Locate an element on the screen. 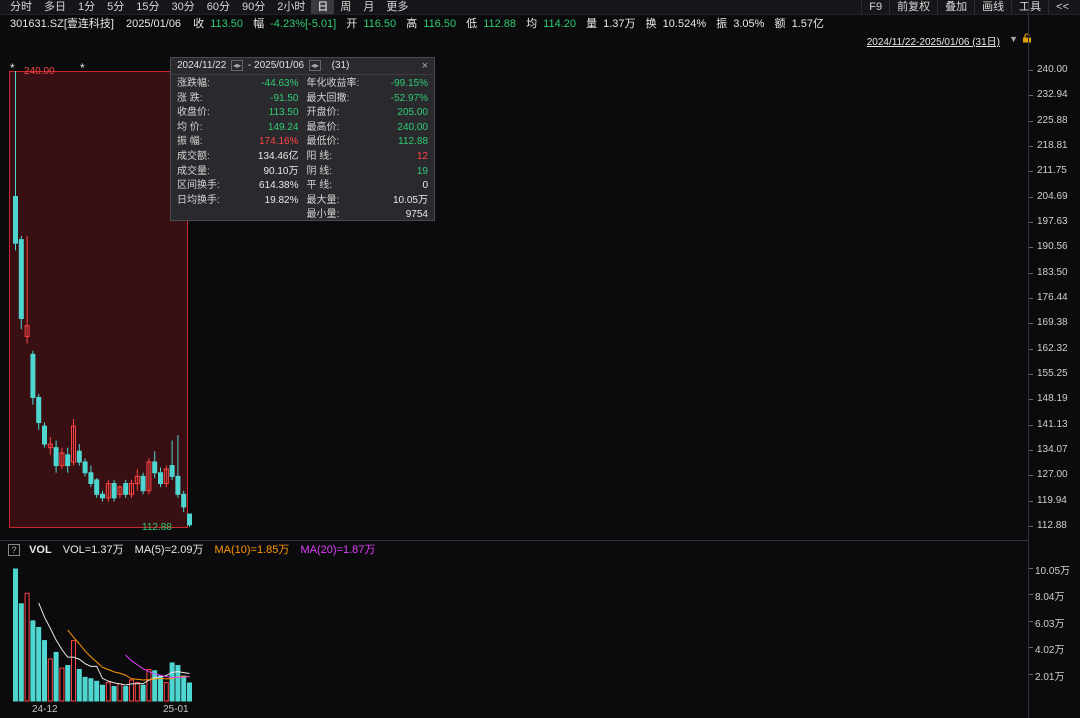 The image size is (1080, 718). stat-value: 614.38% is located at coordinates (279, 186).